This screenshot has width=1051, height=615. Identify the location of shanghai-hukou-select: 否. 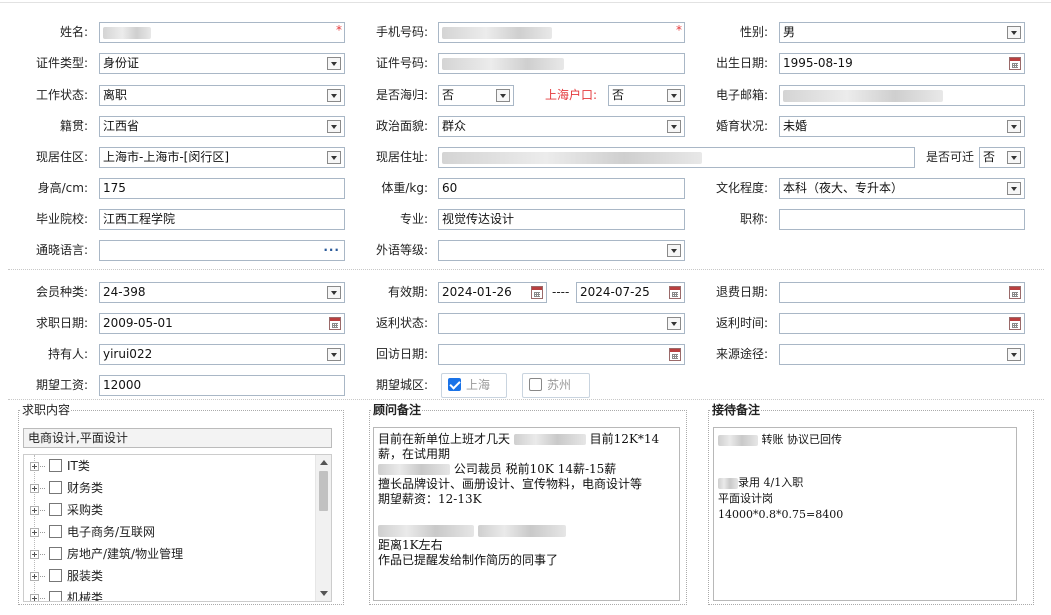
(646, 95).